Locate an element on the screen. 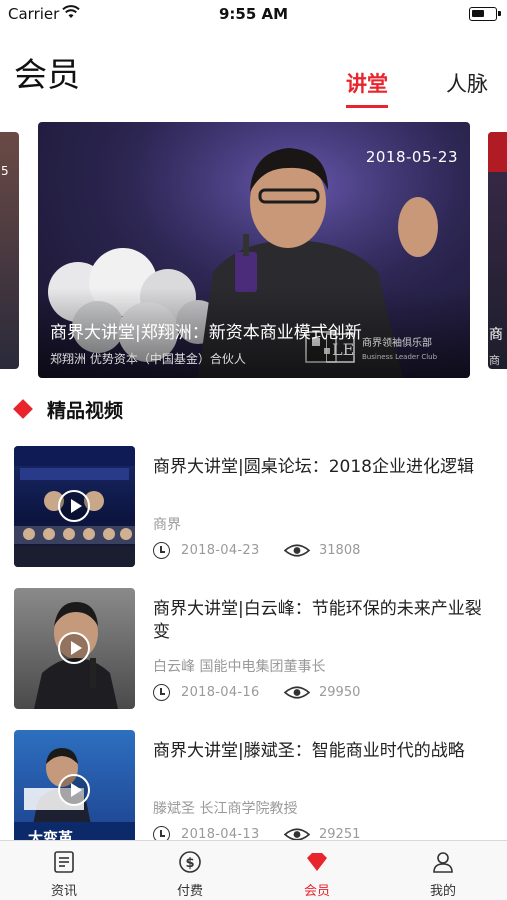 Image resolution: width=507 pixels, height=900 pixels. video-thumbnail: 大变革 is located at coordinates (74, 785).